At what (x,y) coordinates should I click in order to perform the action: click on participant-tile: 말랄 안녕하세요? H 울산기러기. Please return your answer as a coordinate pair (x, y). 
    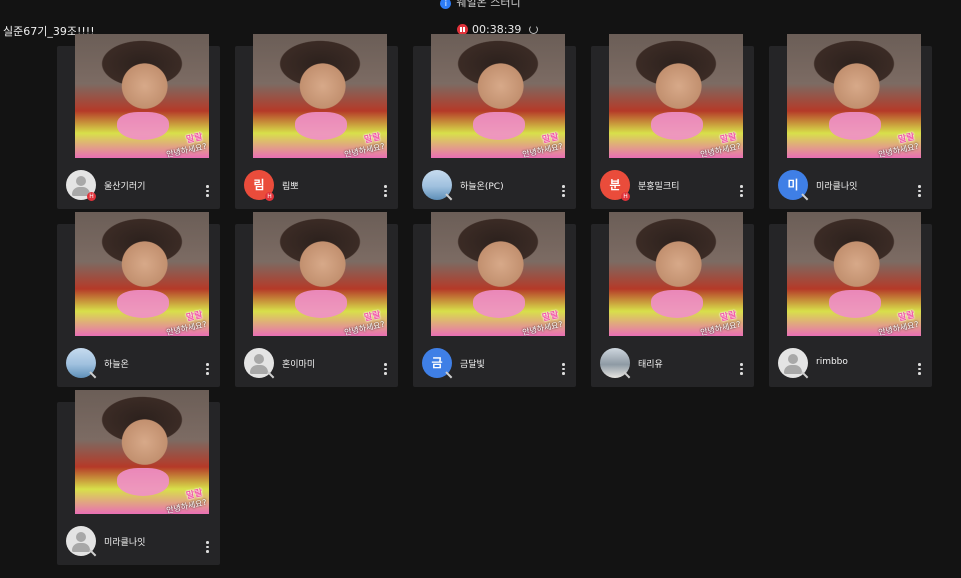
    Looking at the image, I should click on (138, 121).